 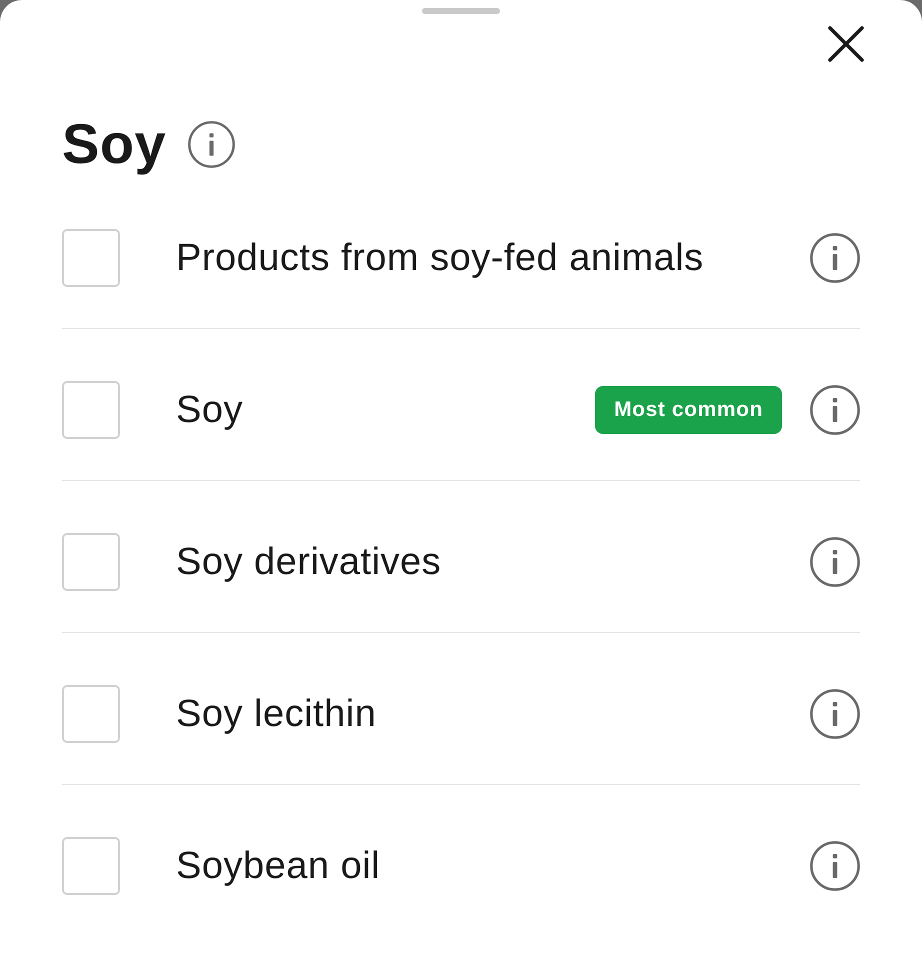 What do you see at coordinates (277, 714) in the screenshot?
I see `option-label: Soy lecithin` at bounding box center [277, 714].